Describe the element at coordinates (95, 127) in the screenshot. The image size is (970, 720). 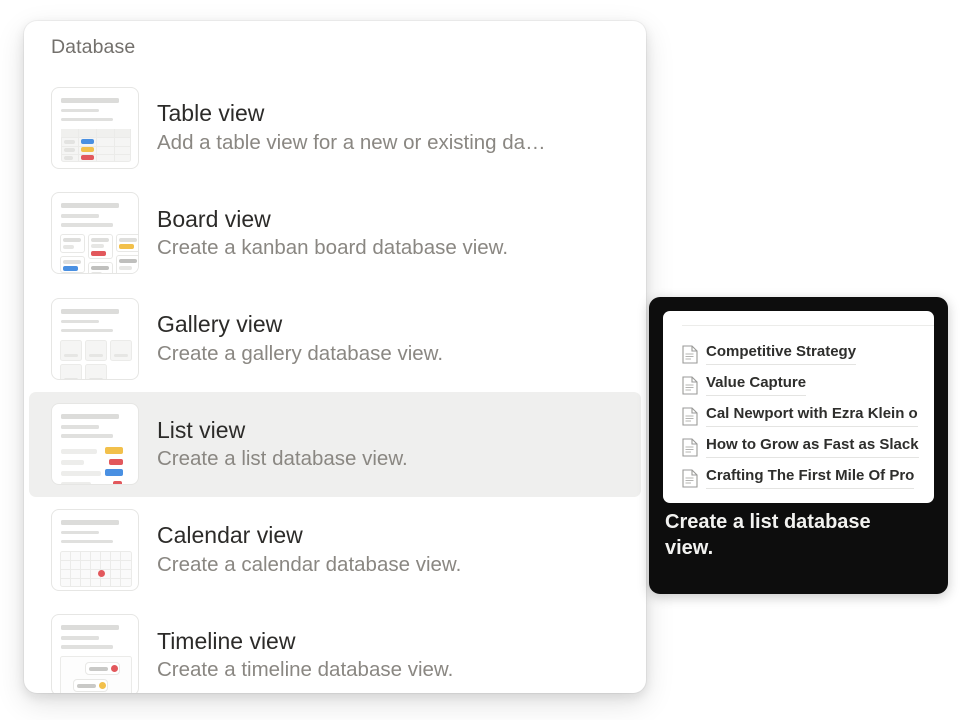
I see `table-view-icon` at that location.